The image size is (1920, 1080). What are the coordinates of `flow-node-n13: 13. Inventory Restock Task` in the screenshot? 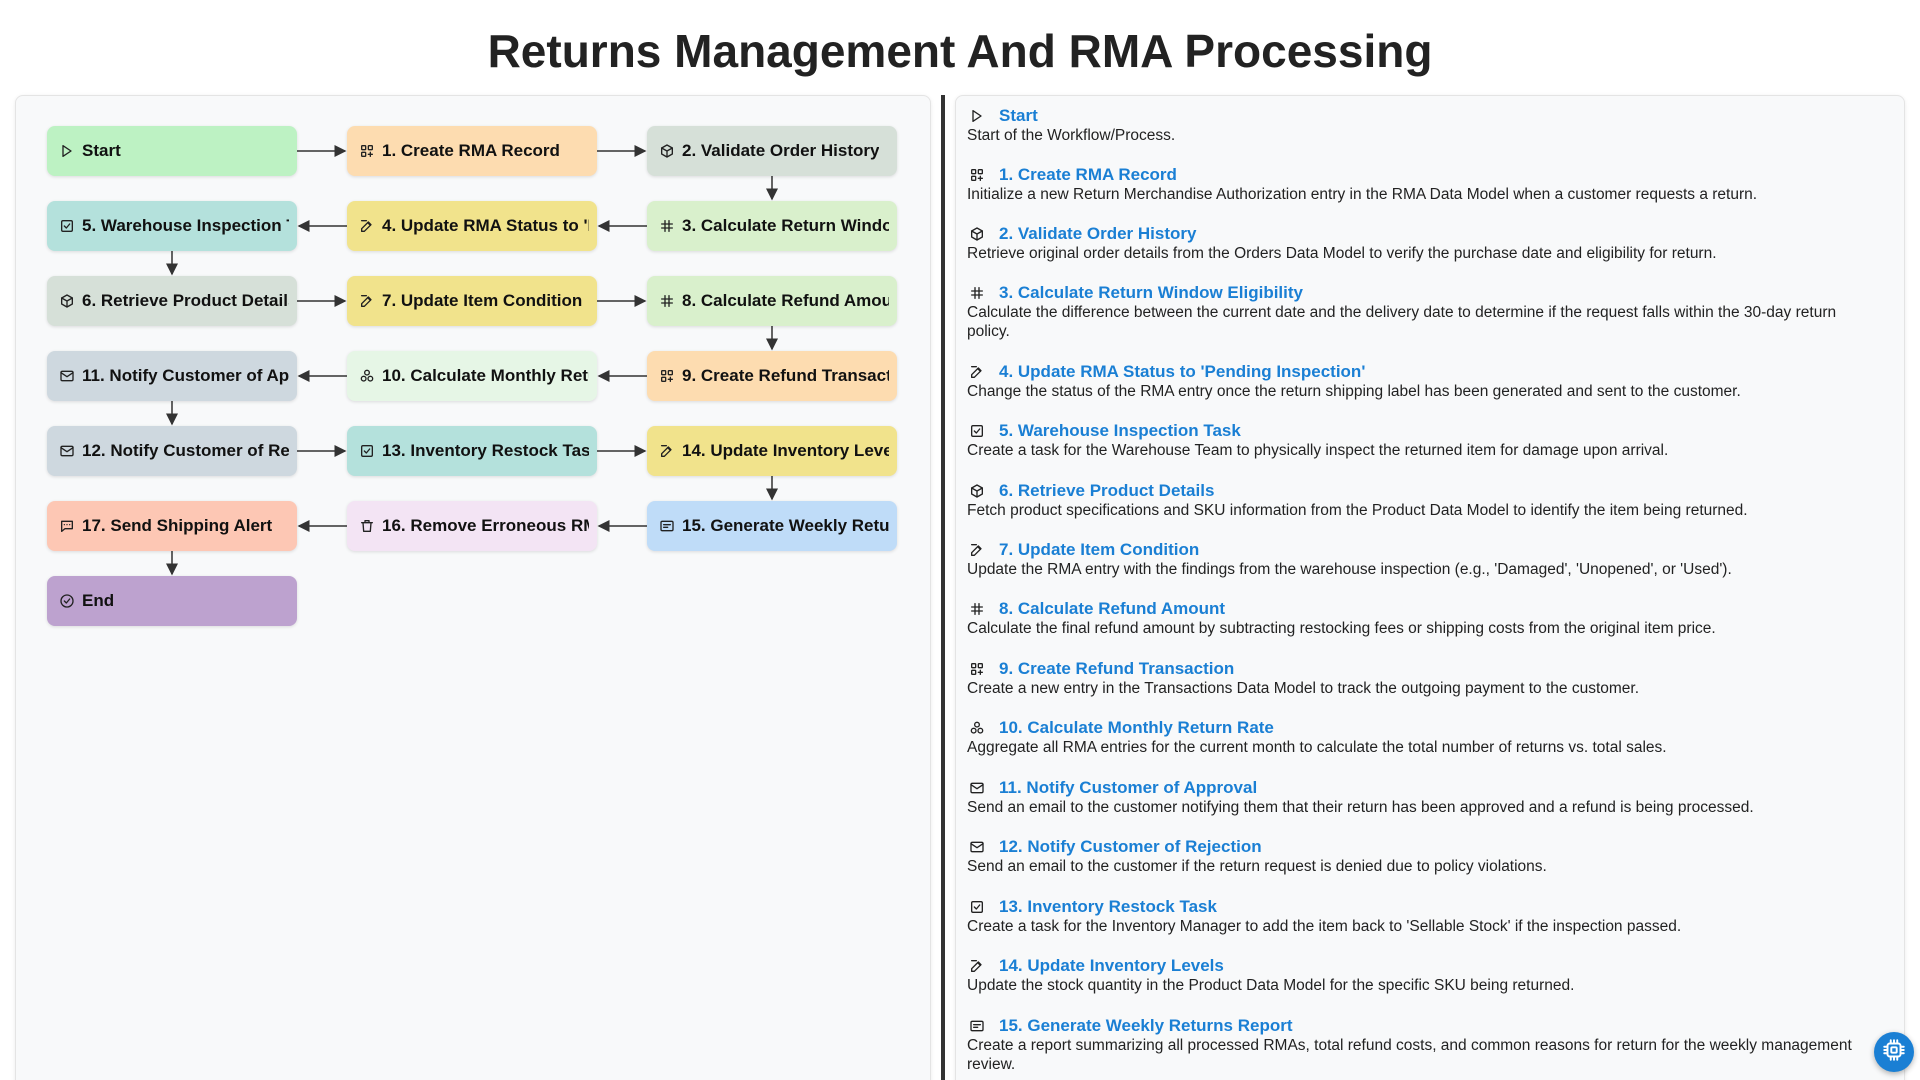 It's located at (472, 451).